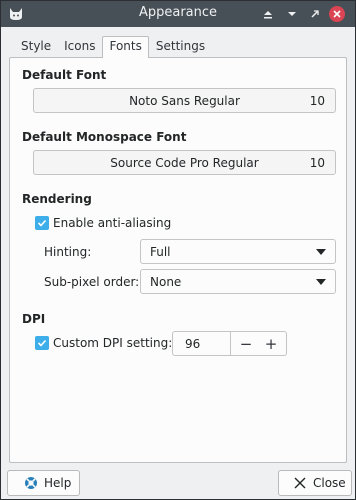 The image size is (356, 500). Describe the element at coordinates (268, 14) in the screenshot. I see `keep-above-icon` at that location.